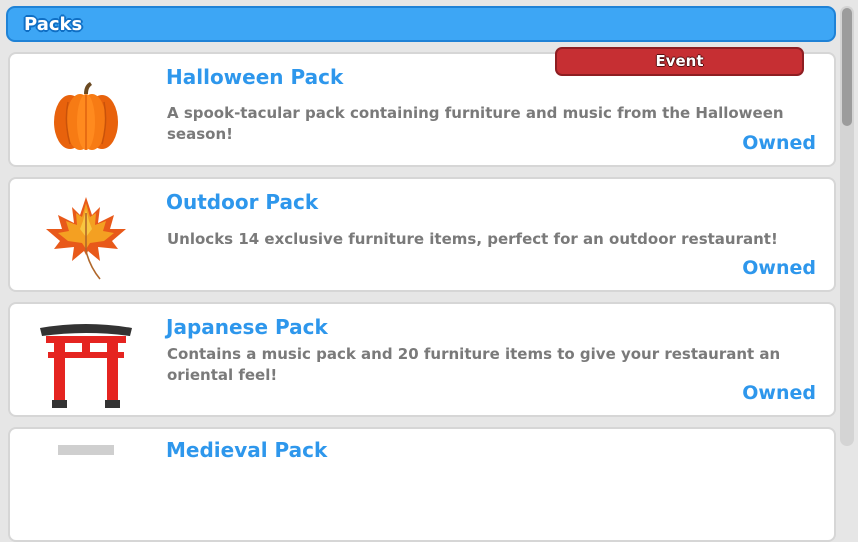 The image size is (858, 542). Describe the element at coordinates (247, 450) in the screenshot. I see `pack-title: Medieval Pack` at that location.